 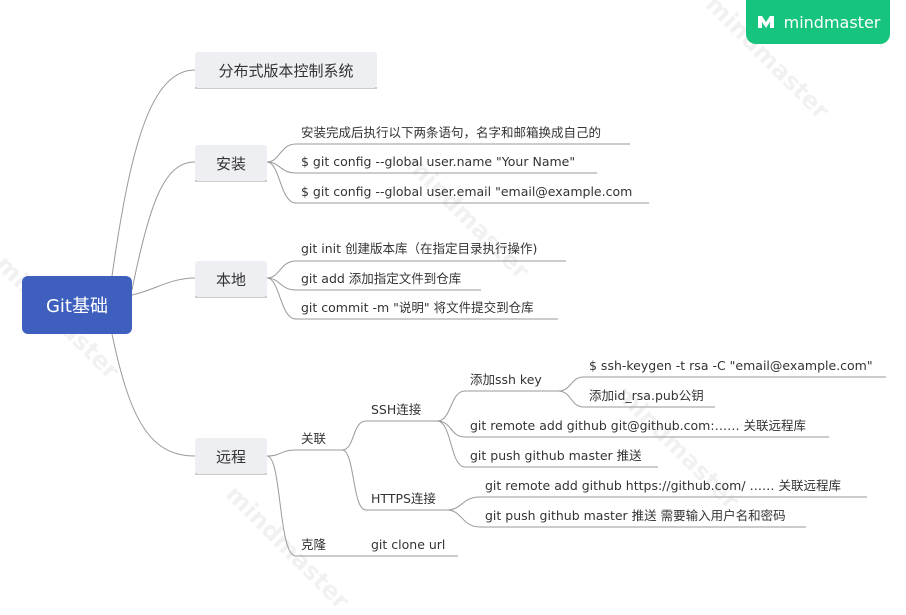 I want to click on install-item-1: 安装完成后执行以下两条语句，名字和邮箱换成自己的, so click(x=451, y=133).